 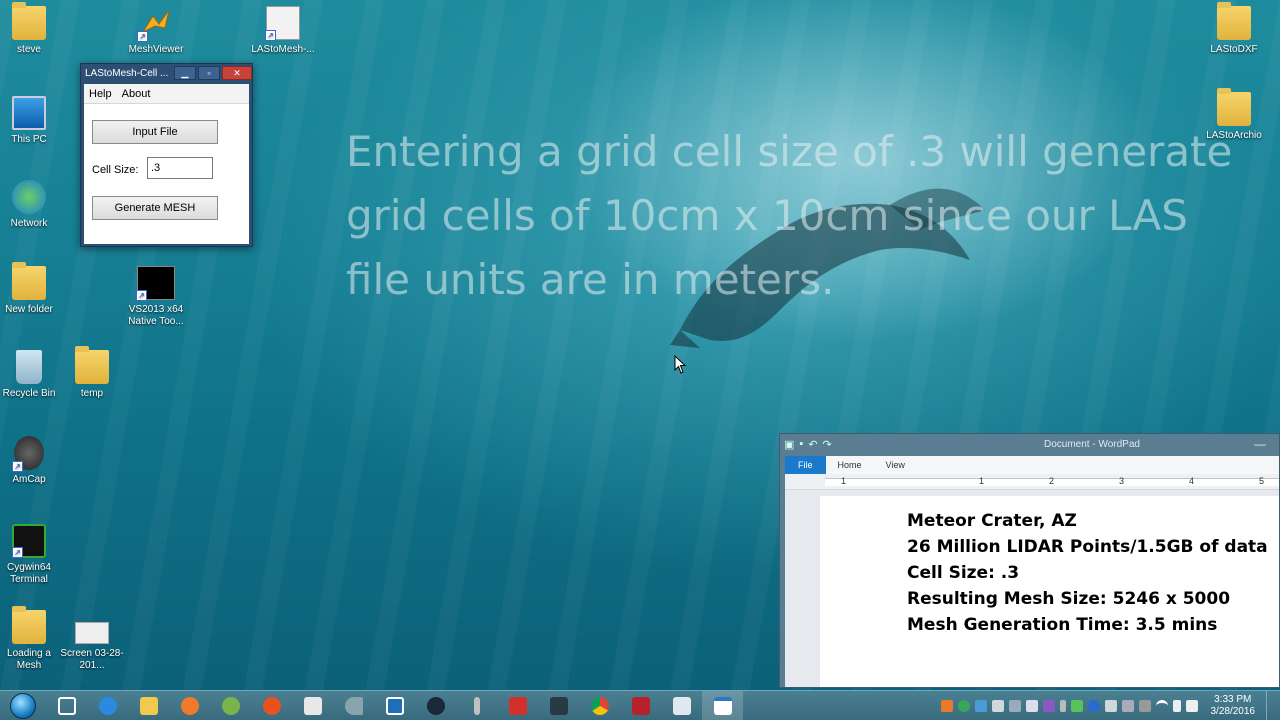 I want to click on wordpad-app-icon: ▣, so click(x=789, y=444).